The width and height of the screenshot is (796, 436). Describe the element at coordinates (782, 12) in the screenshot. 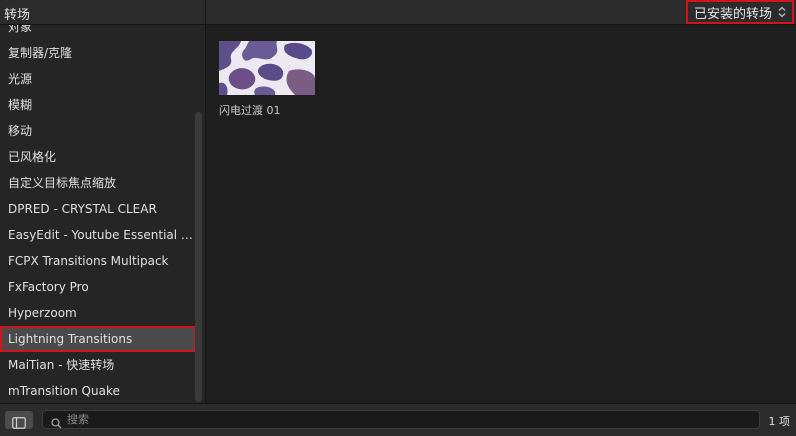

I see `chevron-up-down-icon` at that location.